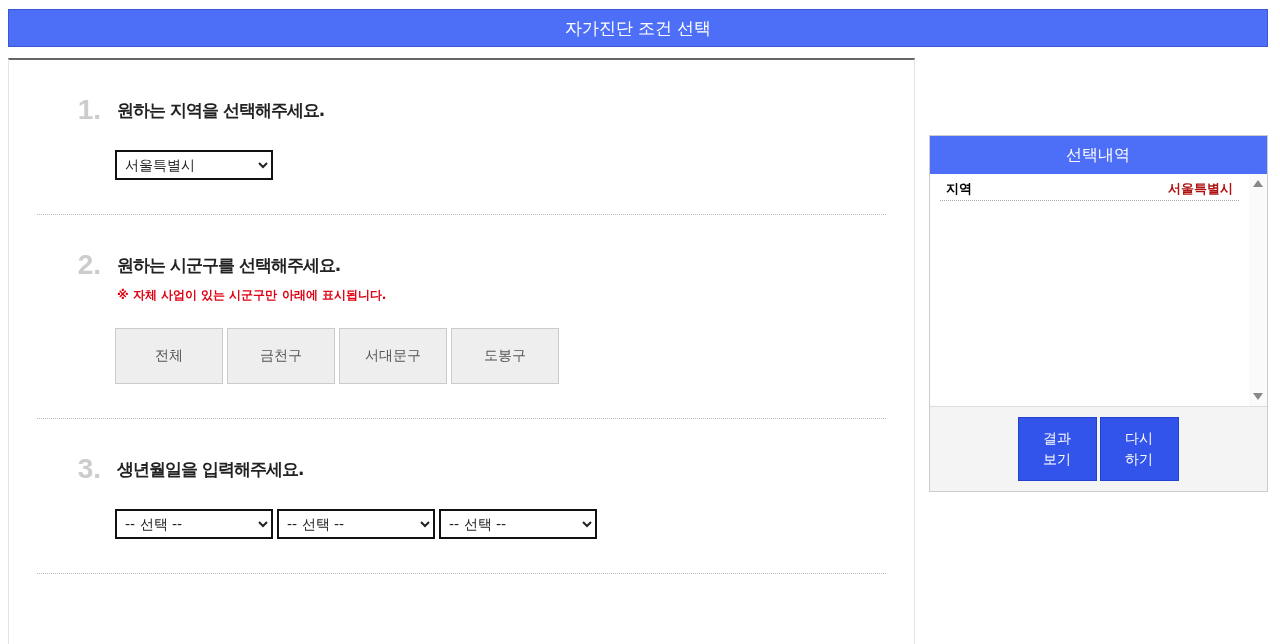 This screenshot has height=644, width=1280. What do you see at coordinates (958, 189) in the screenshot?
I see `summary-label: 지역` at bounding box center [958, 189].